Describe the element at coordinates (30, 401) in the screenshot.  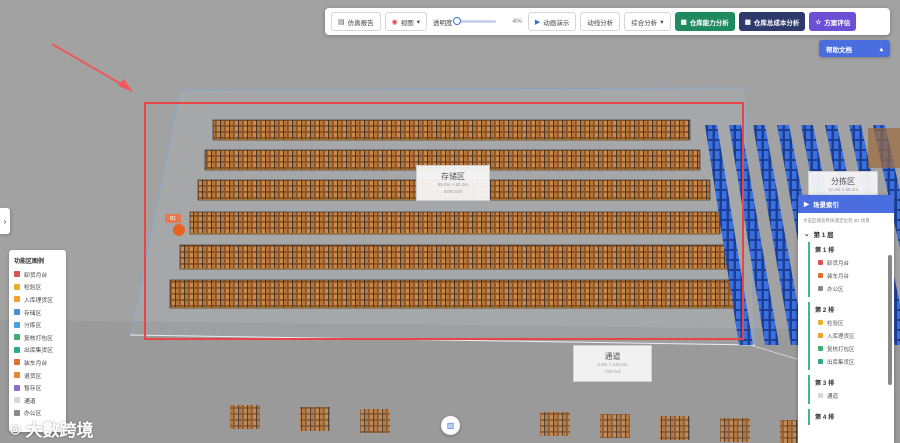
I see `legend-label: 通道` at that location.